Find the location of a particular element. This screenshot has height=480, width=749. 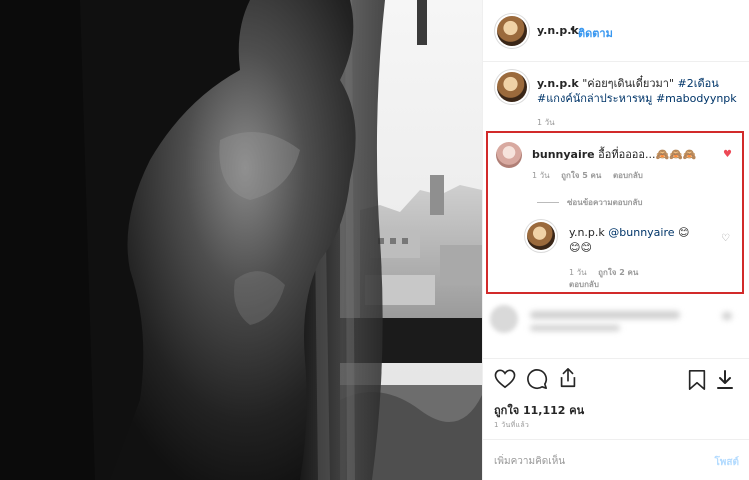

reply-meta-2: ตอบกลับ is located at coordinates (588, 284).